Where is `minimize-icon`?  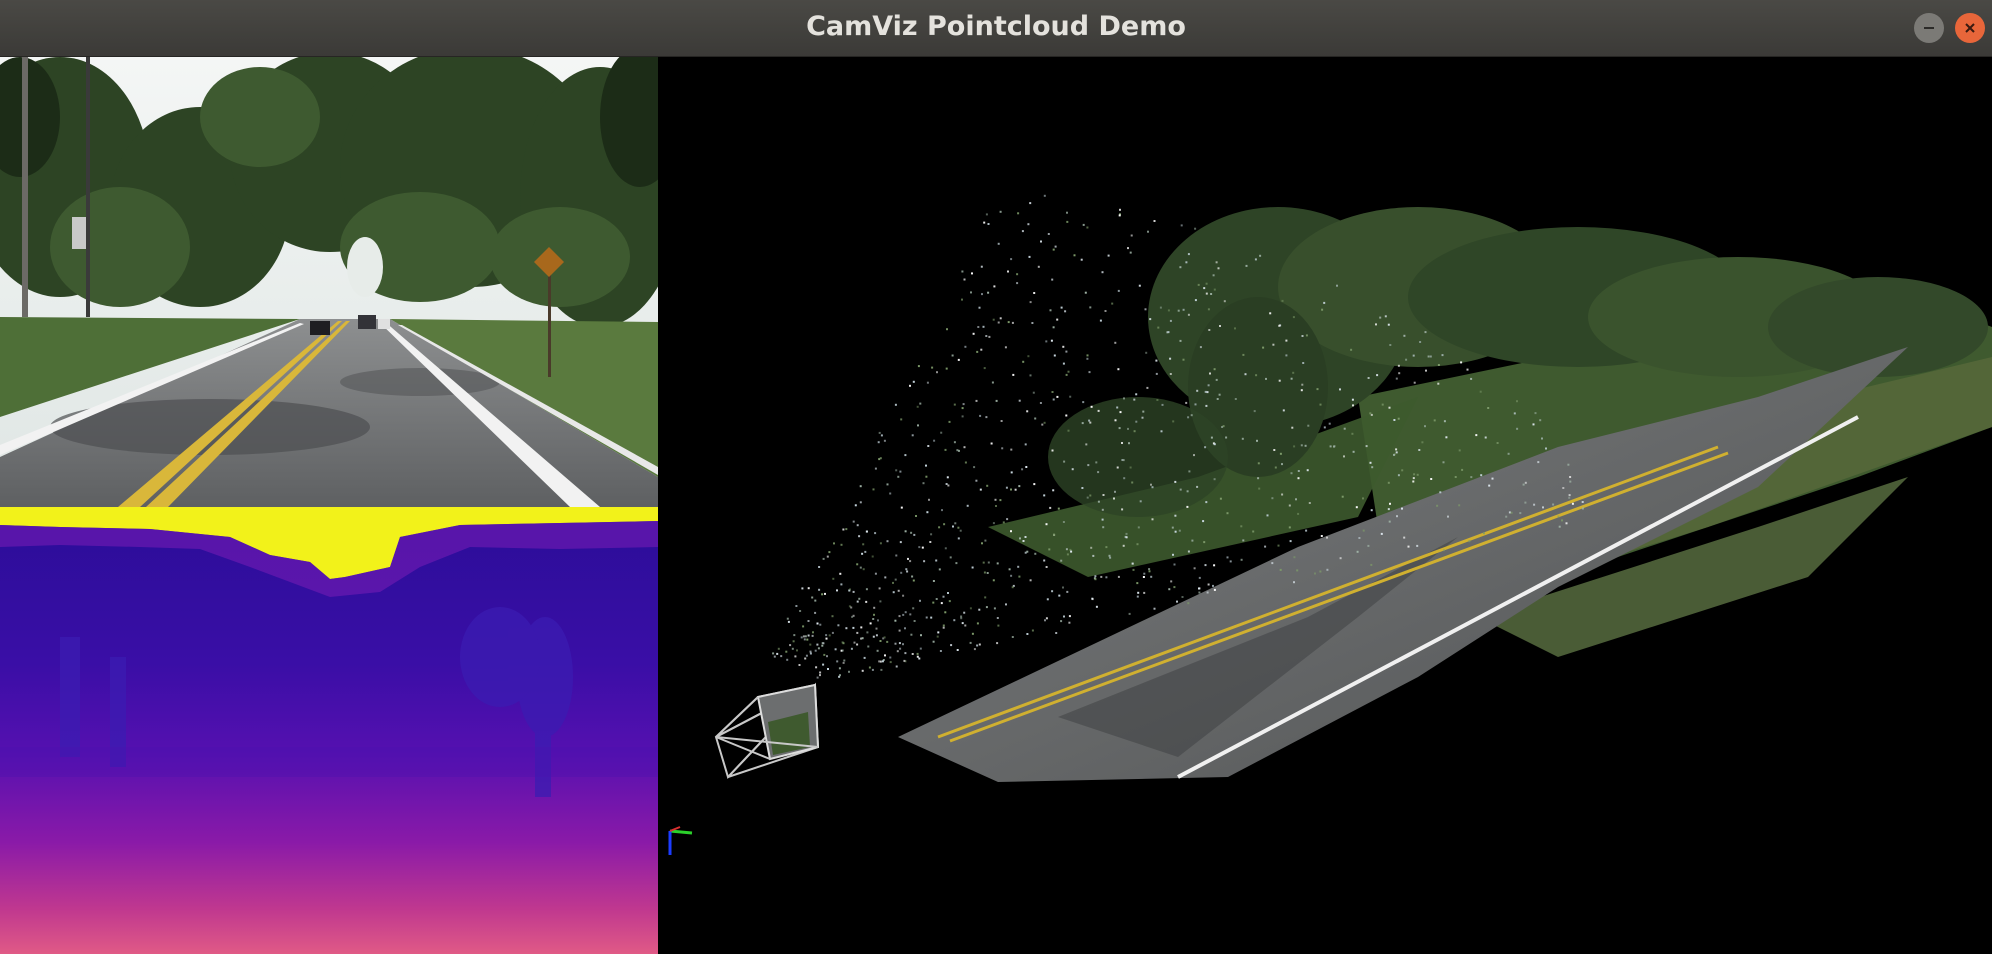
minimize-icon is located at coordinates (1929, 28).